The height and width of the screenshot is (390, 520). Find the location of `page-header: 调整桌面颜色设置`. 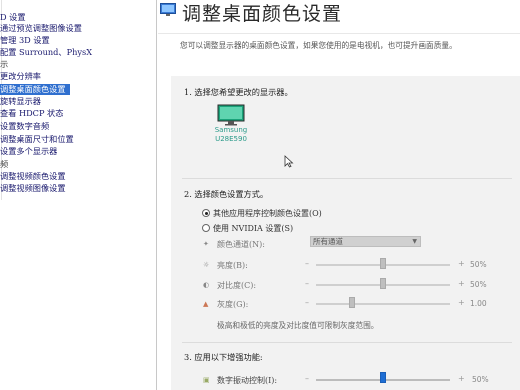

page-header: 调整桌面颜色设置 is located at coordinates (339, 17).